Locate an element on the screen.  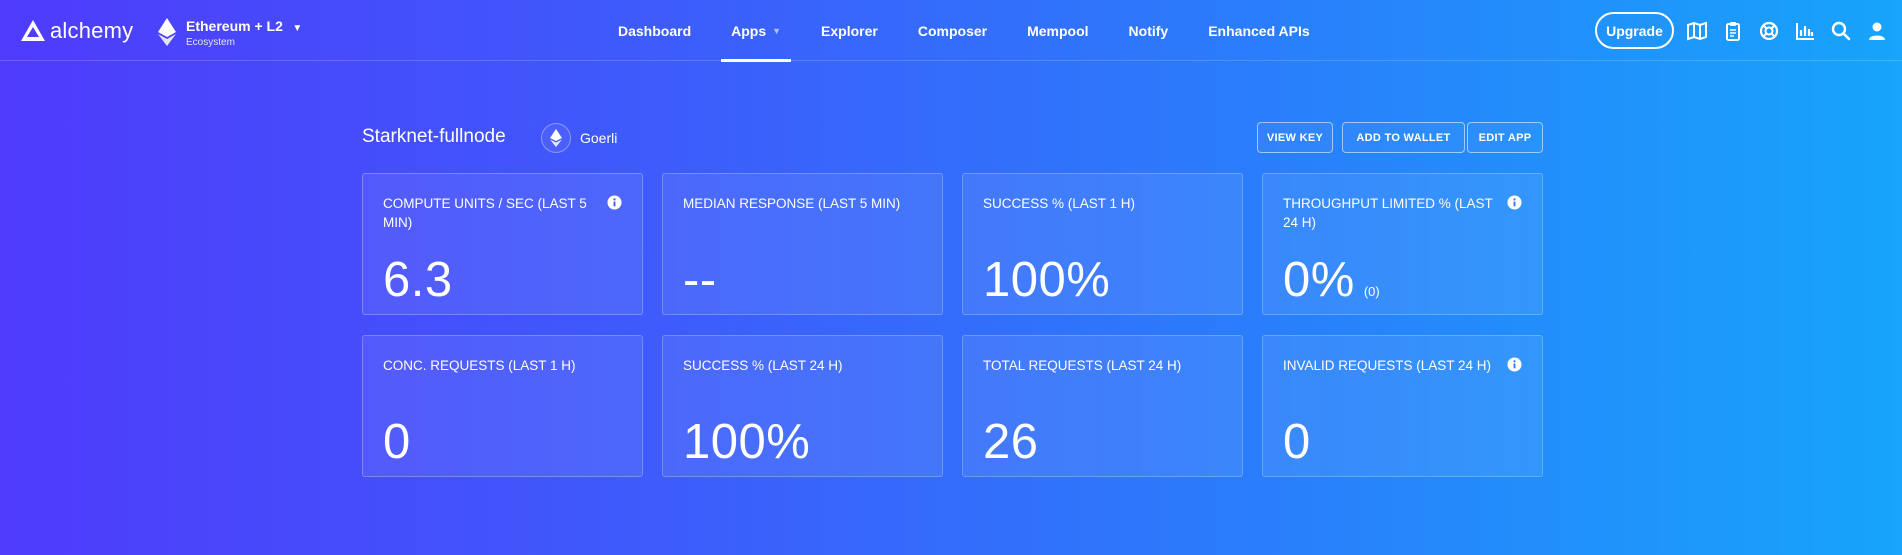
stat-title: TOTAL REQUESTS (LAST 24 H) is located at coordinates (1082, 365).